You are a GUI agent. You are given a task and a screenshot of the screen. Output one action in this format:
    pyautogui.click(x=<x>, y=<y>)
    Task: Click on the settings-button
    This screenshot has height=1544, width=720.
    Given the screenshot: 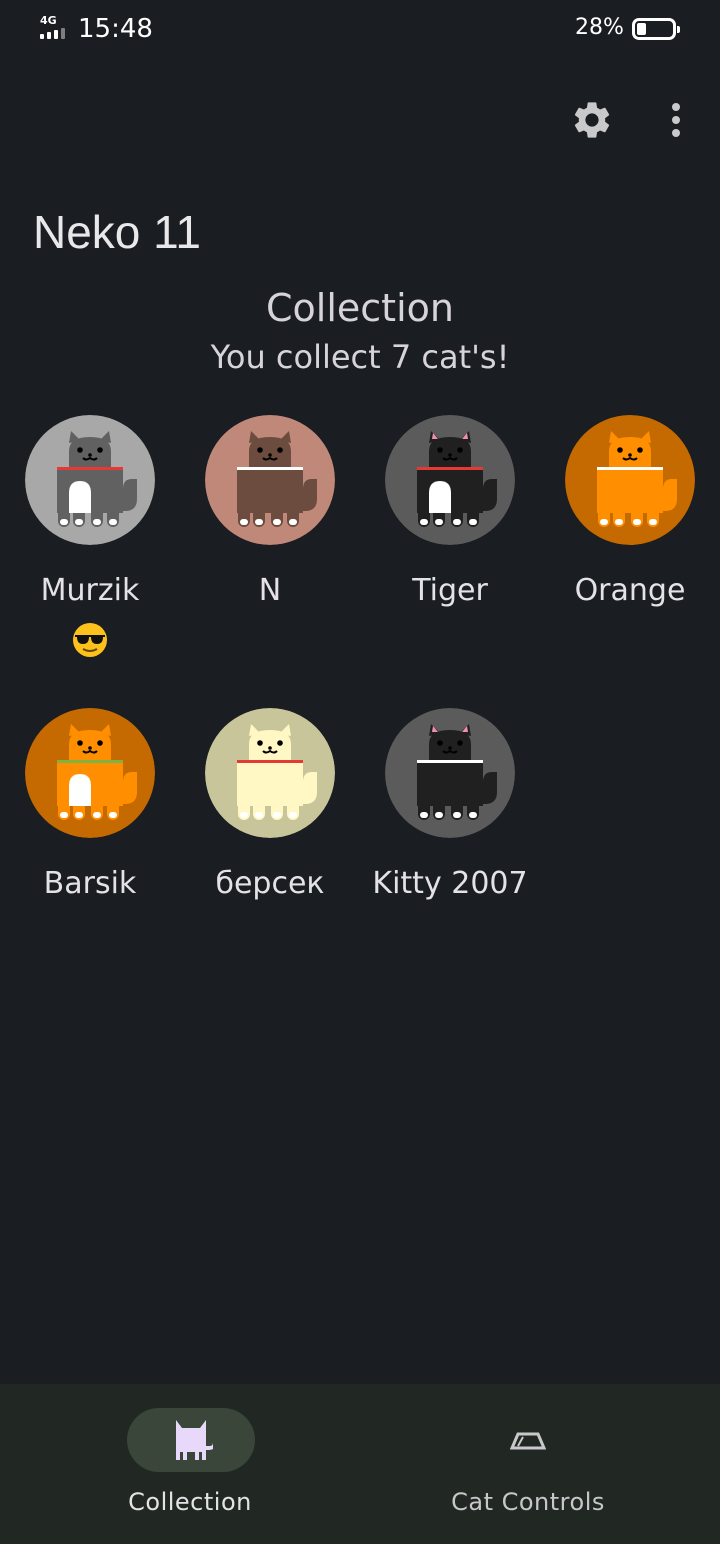 What is the action you would take?
    pyautogui.click(x=592, y=120)
    